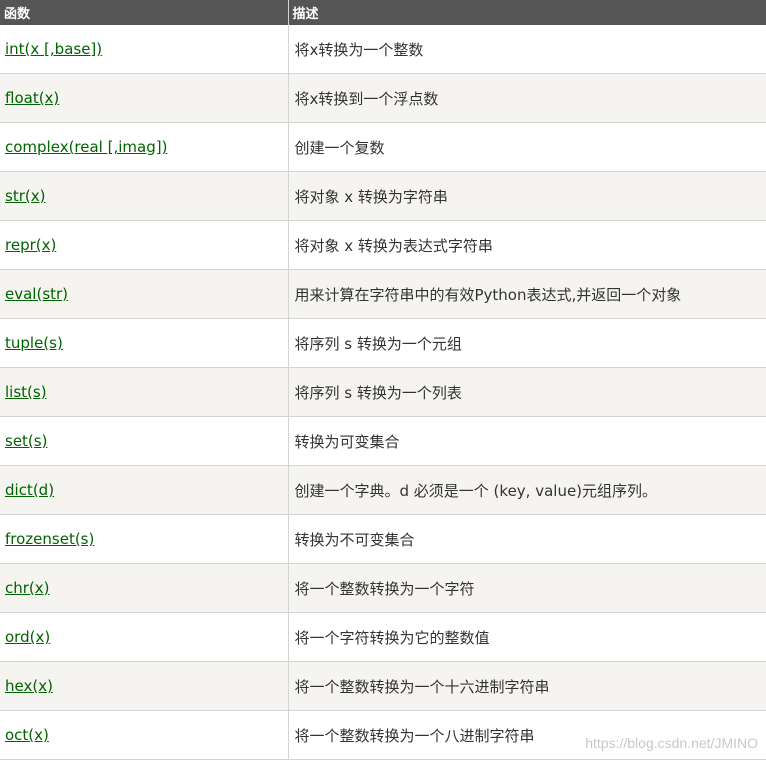 The width and height of the screenshot is (766, 763). I want to click on function-link: complex(real [,imag]), so click(86, 147).